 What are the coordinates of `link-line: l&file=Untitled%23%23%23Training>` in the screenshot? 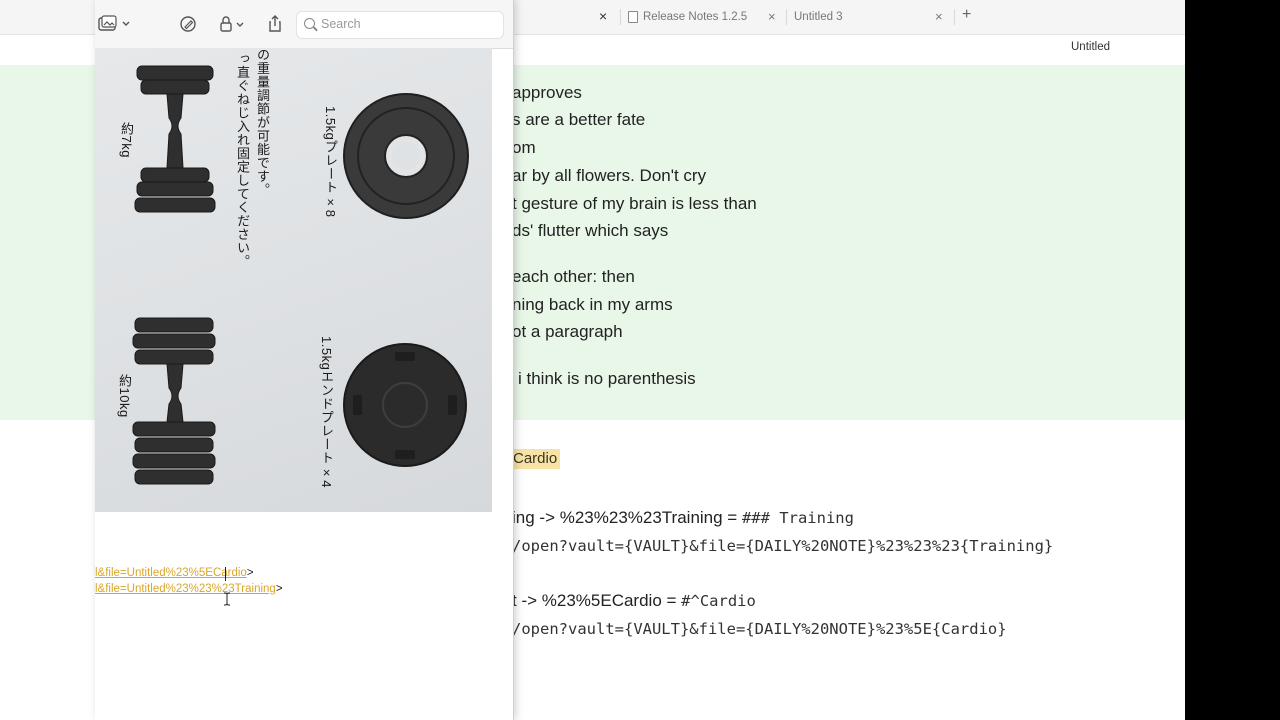 It's located at (189, 589).